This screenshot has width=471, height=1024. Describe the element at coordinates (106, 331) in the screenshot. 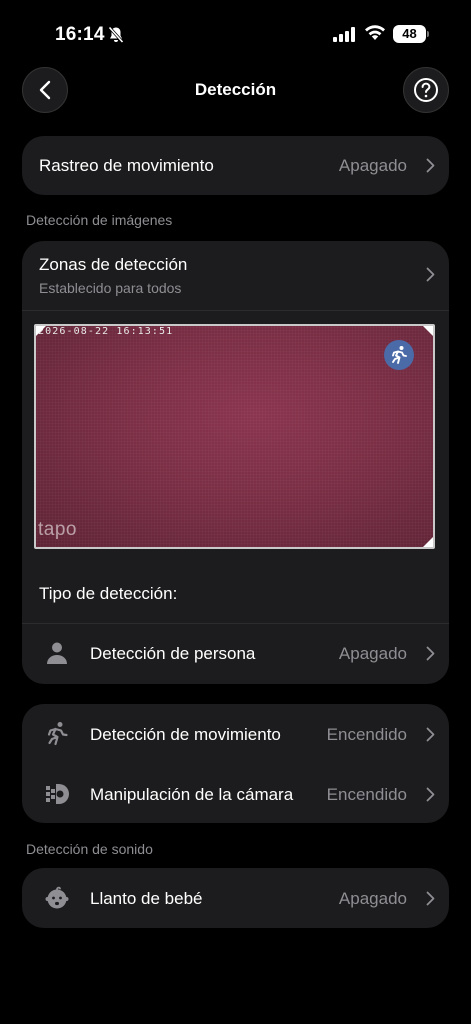

I see `preview-timestamp: 2026-08-22 16:13:51` at that location.